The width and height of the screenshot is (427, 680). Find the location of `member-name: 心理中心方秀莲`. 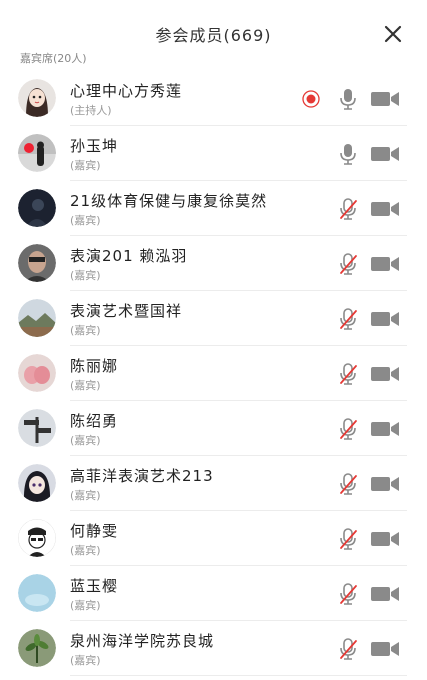

member-name: 心理中心方秀莲 is located at coordinates (126, 91).